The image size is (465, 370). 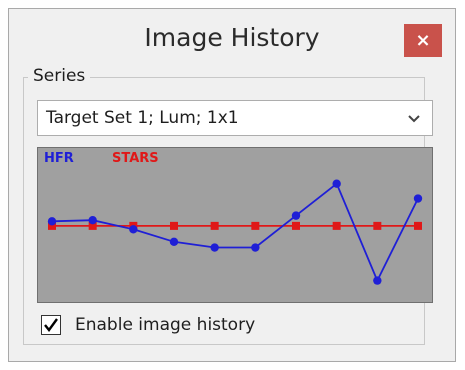 What do you see at coordinates (59, 76) in the screenshot?
I see `series-group-label: Series` at bounding box center [59, 76].